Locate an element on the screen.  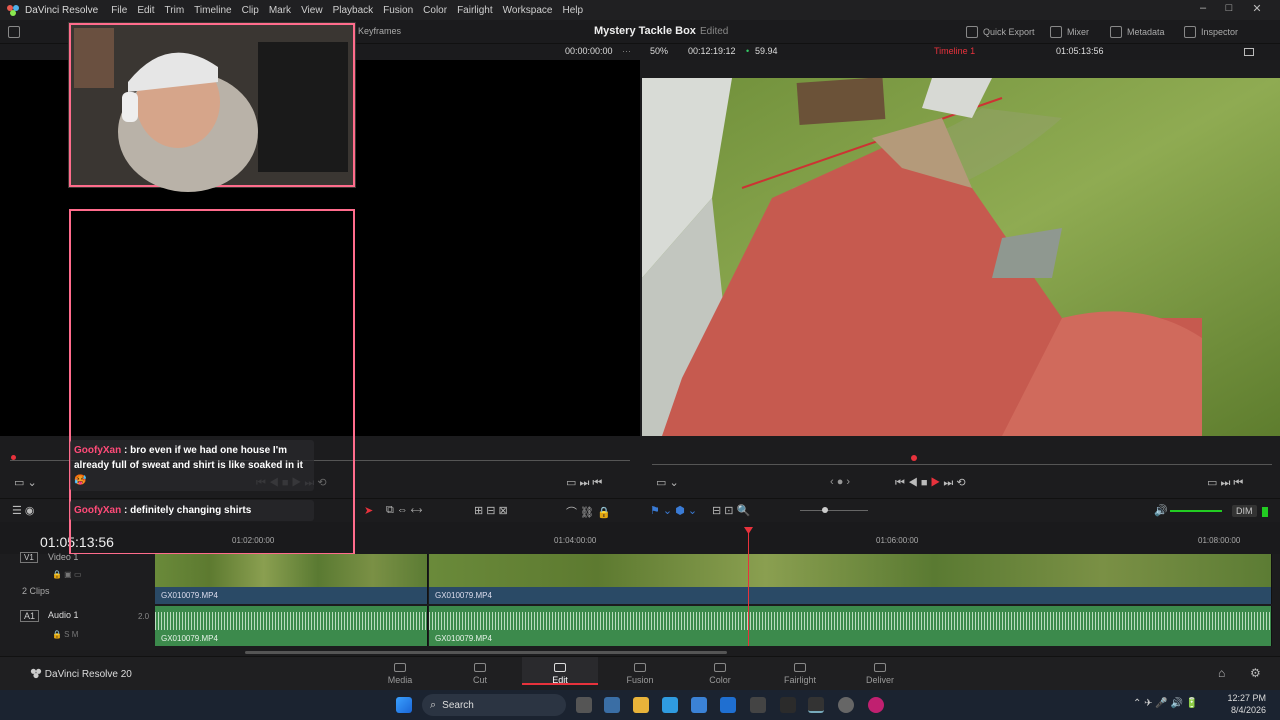
clip-name: GX010079.MP4 is located at coordinates (189, 638).